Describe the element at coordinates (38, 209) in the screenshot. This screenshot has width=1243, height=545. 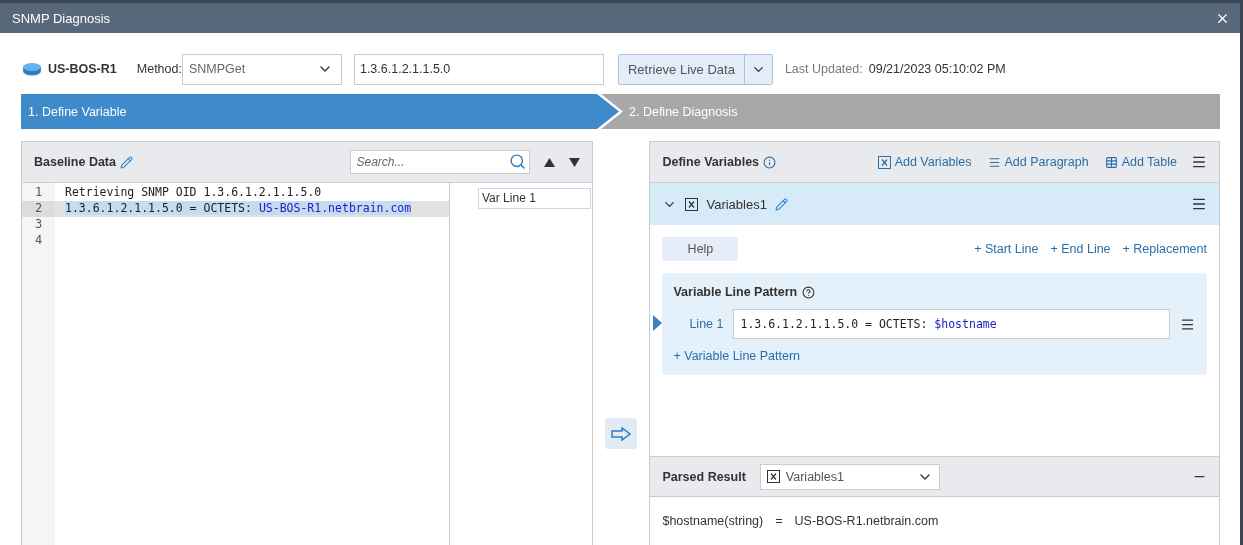
I see `line-number: 2` at that location.